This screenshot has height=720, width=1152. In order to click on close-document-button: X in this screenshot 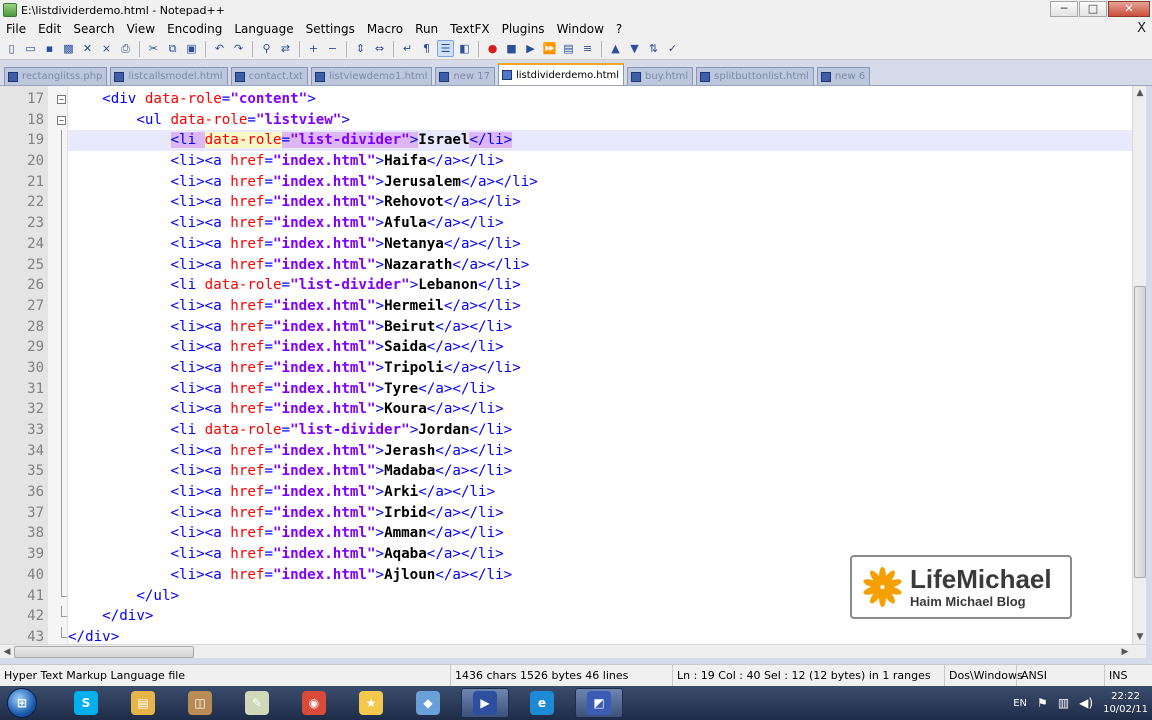, I will do `click(1141, 28)`.